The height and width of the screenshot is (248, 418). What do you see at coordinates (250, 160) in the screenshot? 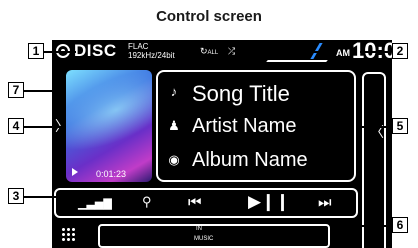
I see `album-name: Album Name` at bounding box center [250, 160].